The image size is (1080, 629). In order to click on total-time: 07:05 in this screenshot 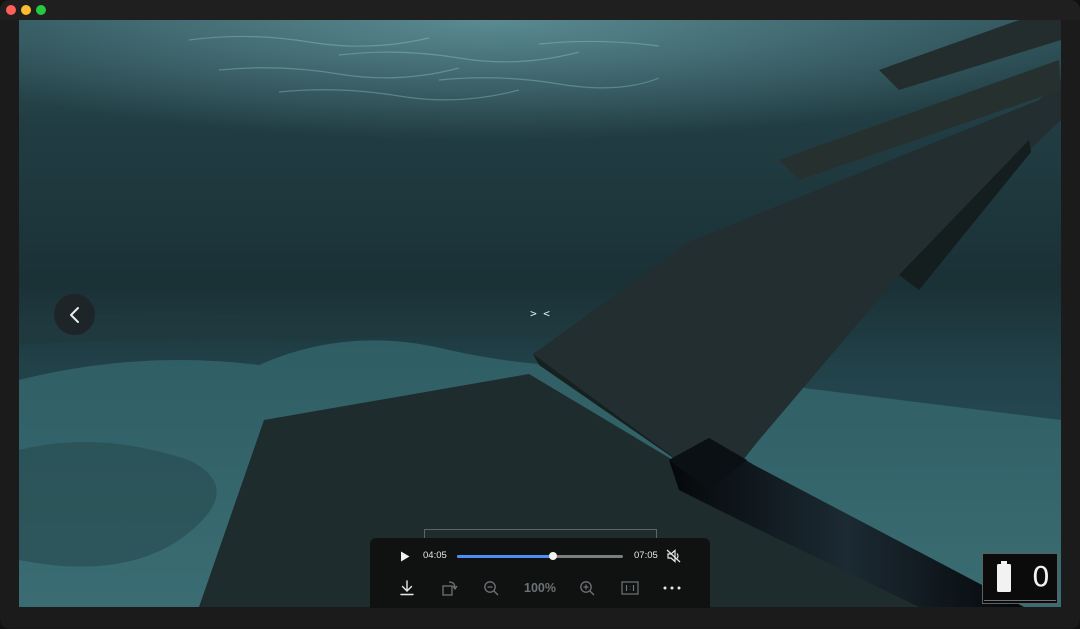, I will do `click(646, 555)`.